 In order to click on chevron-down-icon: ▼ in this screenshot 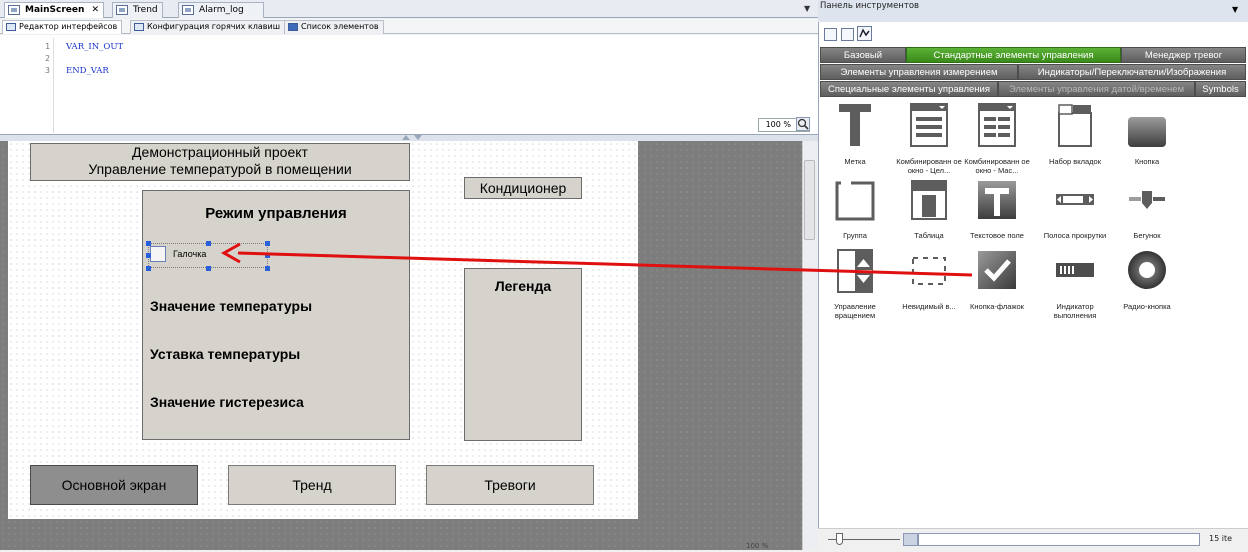, I will do `click(1235, 9)`.